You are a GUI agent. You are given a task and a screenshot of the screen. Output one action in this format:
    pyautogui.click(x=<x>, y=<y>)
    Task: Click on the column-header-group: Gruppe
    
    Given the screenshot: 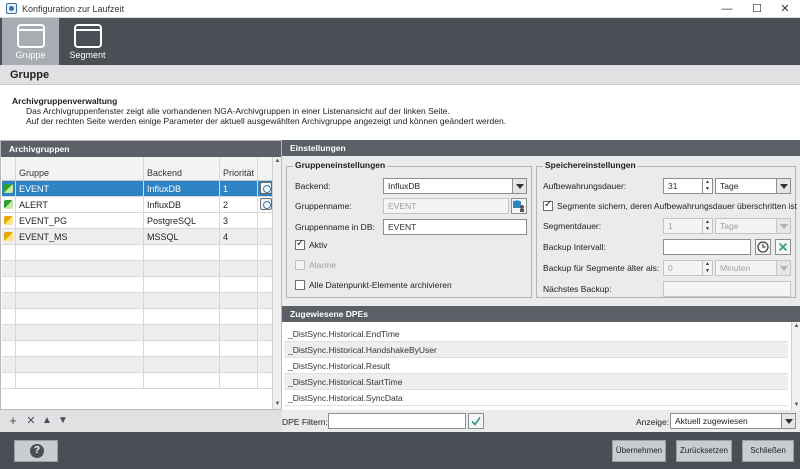 What is the action you would take?
    pyautogui.click(x=80, y=168)
    